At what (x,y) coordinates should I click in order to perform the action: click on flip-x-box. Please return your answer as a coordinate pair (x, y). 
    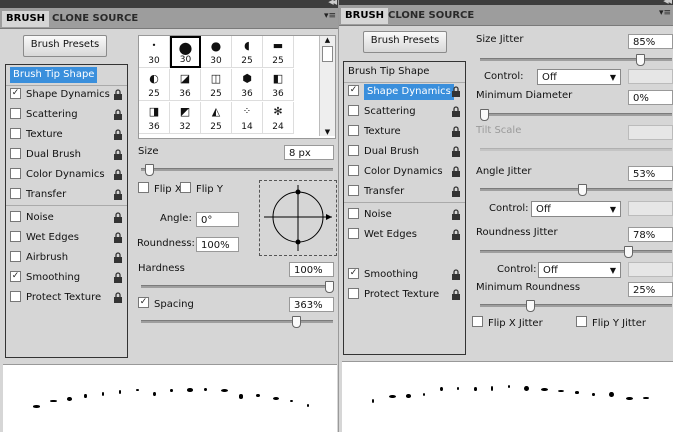
    Looking at the image, I should click on (143, 187).